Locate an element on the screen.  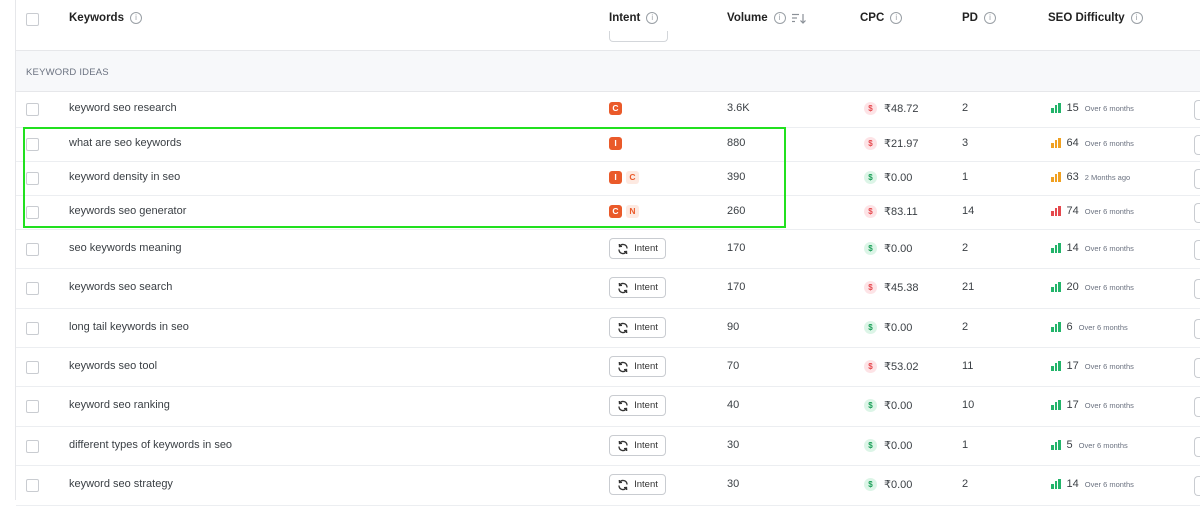
difficulty-value: 17 is located at coordinates (1072, 405).